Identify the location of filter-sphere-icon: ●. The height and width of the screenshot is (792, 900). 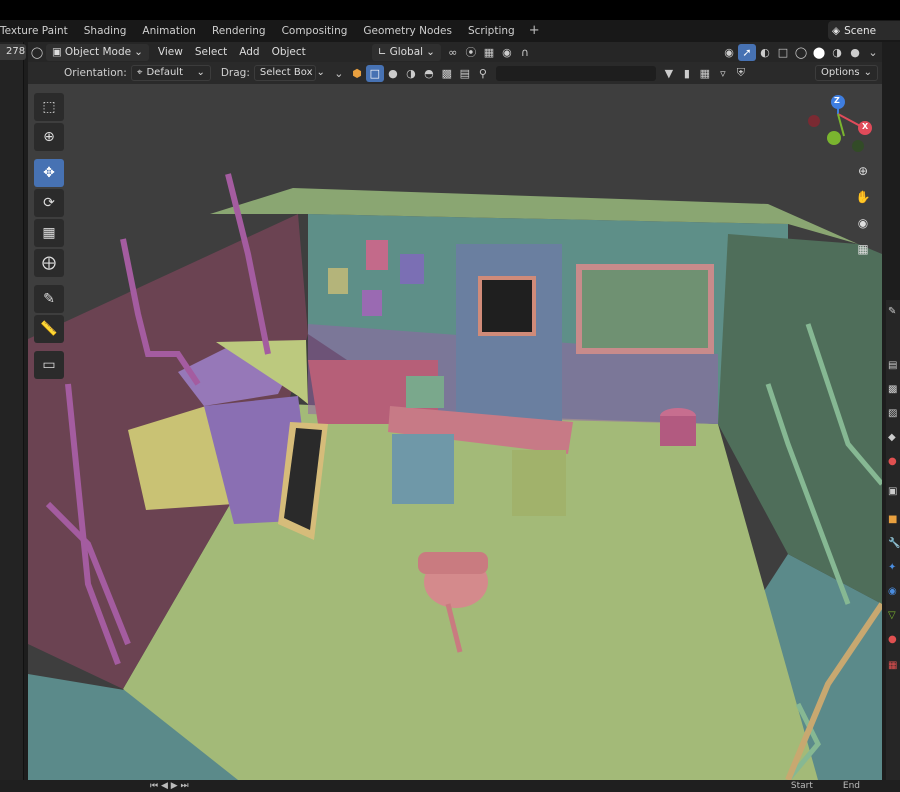
(393, 73).